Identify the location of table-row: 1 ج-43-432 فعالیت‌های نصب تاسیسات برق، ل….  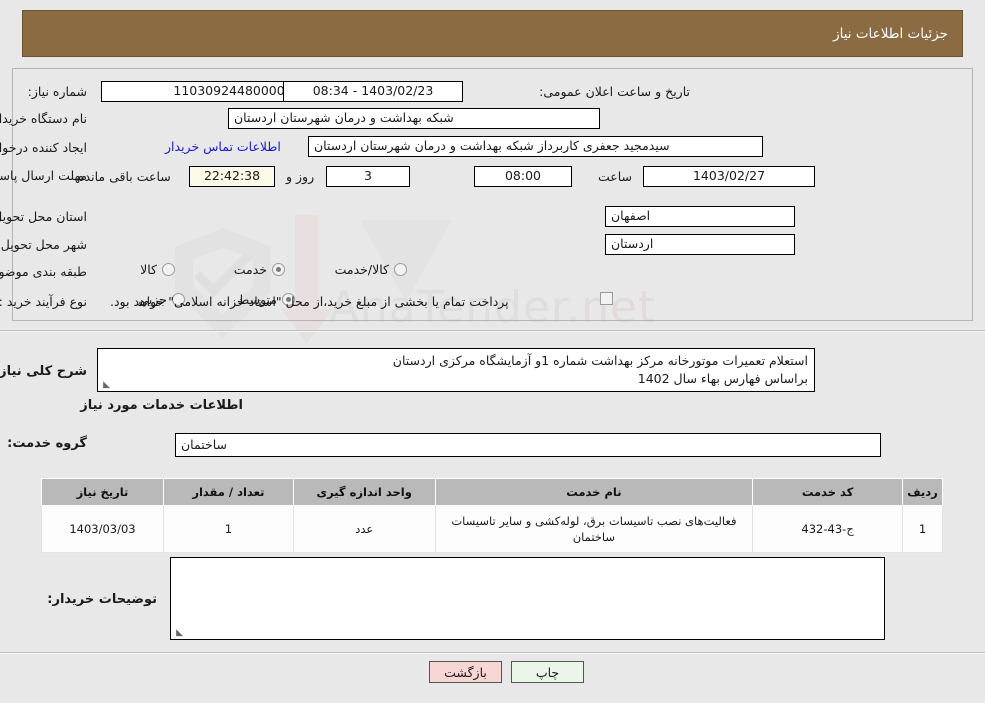
(492, 529).